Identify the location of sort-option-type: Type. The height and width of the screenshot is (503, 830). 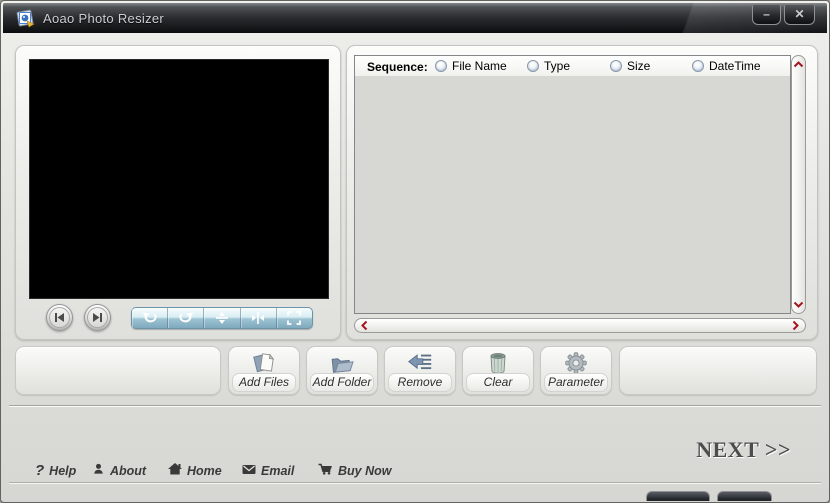
(548, 66).